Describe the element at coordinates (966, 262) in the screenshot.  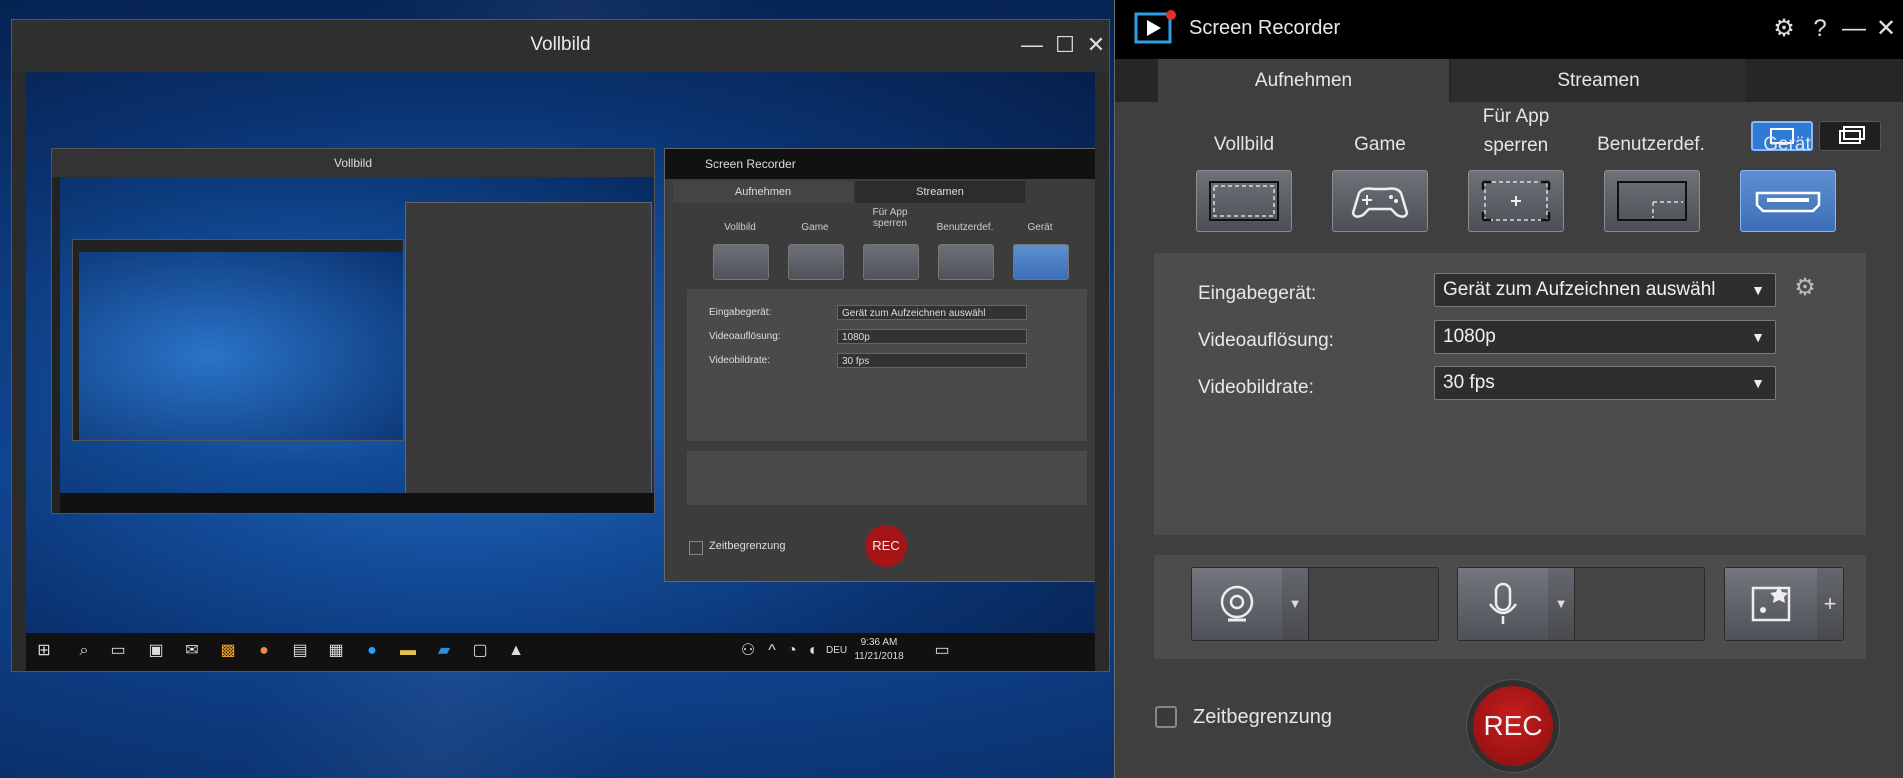
I see `mid-mode-custom` at that location.